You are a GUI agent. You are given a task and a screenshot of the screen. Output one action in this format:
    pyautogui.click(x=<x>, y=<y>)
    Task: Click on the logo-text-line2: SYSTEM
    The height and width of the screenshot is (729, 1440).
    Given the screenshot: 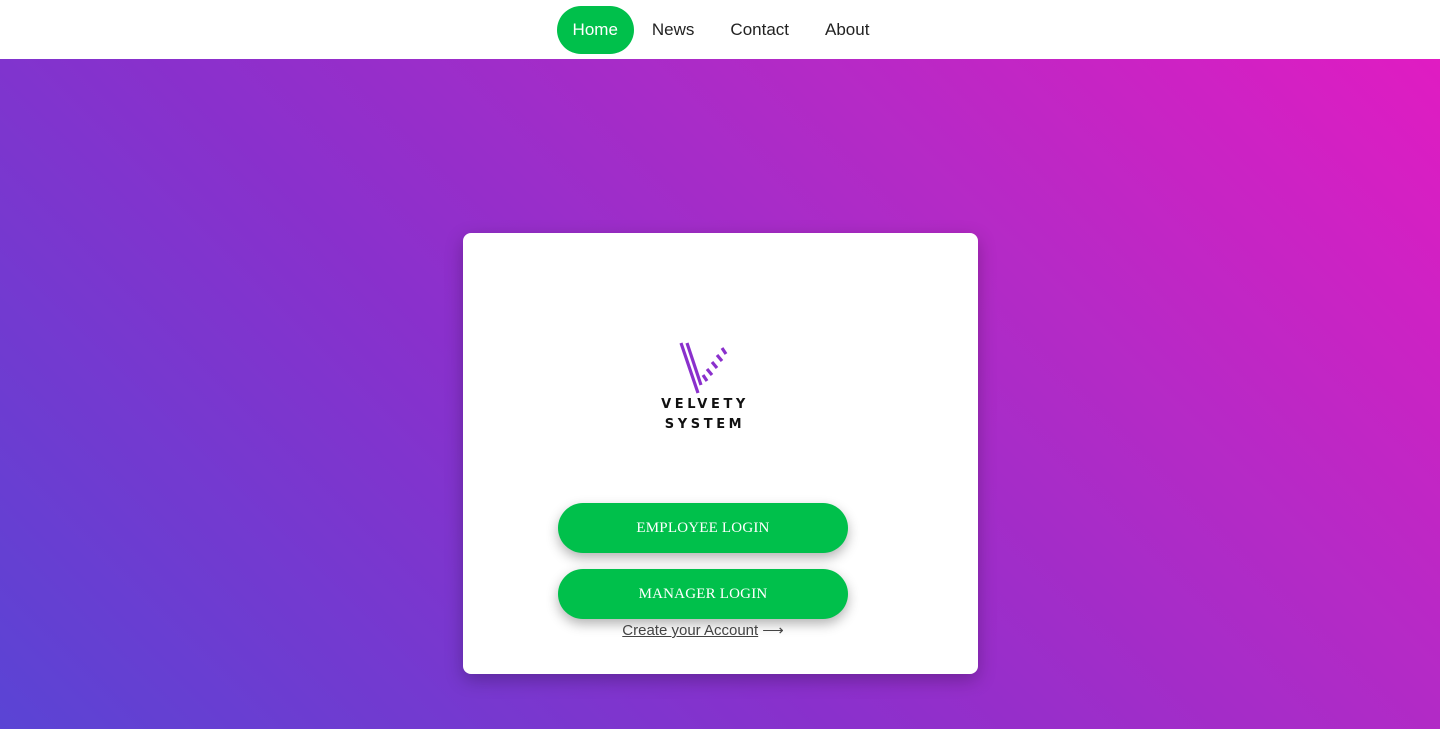 What is the action you would take?
    pyautogui.click(x=705, y=424)
    